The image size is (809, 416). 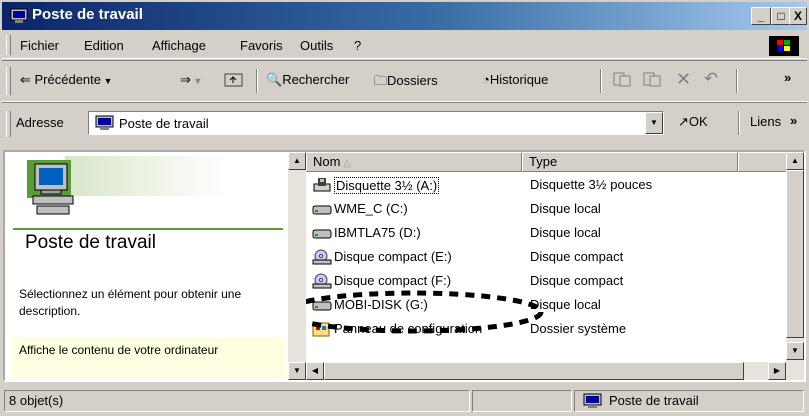 What do you see at coordinates (698, 121) in the screenshot?
I see `go-label: OK` at bounding box center [698, 121].